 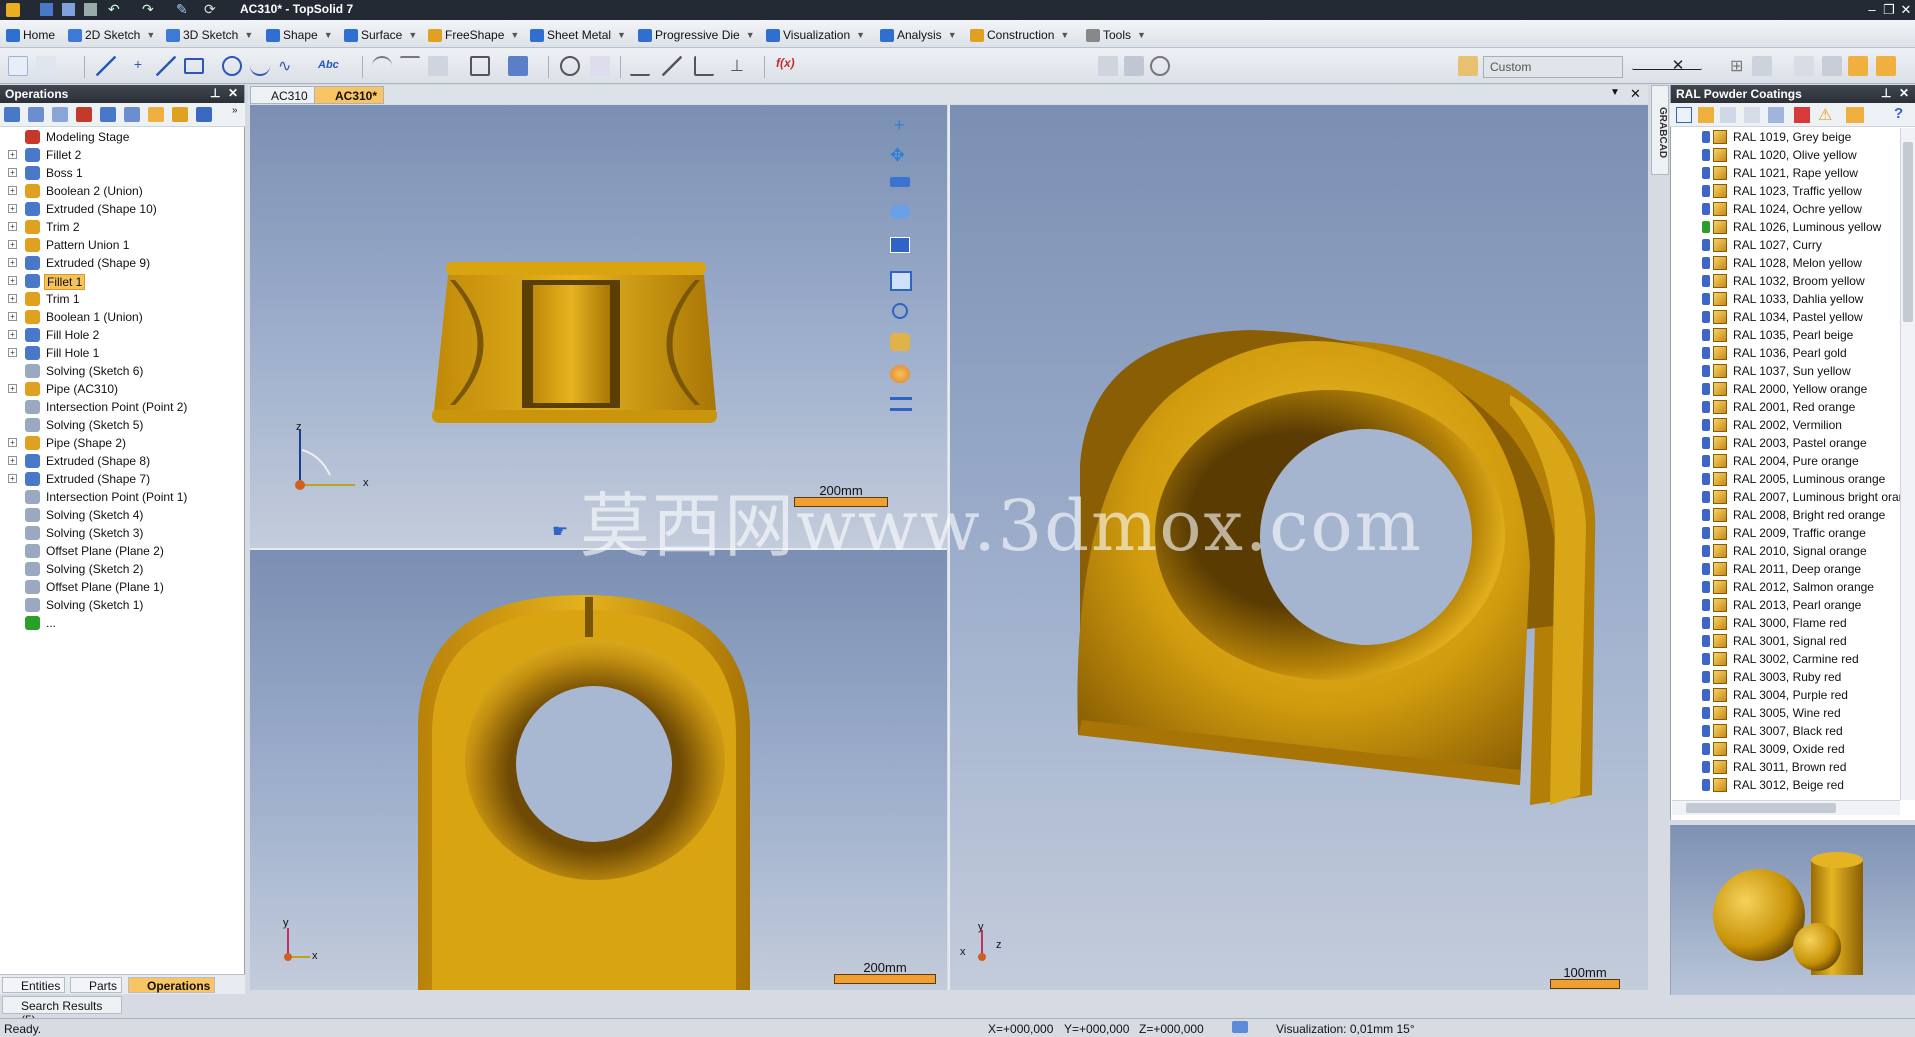 What do you see at coordinates (480, 66) in the screenshot?
I see `offset-icon` at bounding box center [480, 66].